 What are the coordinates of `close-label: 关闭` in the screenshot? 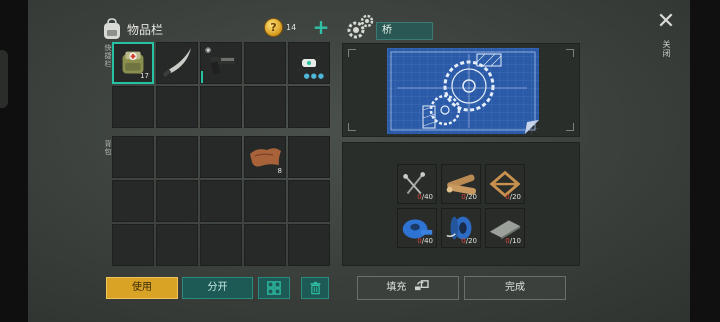 It's located at (666, 49).